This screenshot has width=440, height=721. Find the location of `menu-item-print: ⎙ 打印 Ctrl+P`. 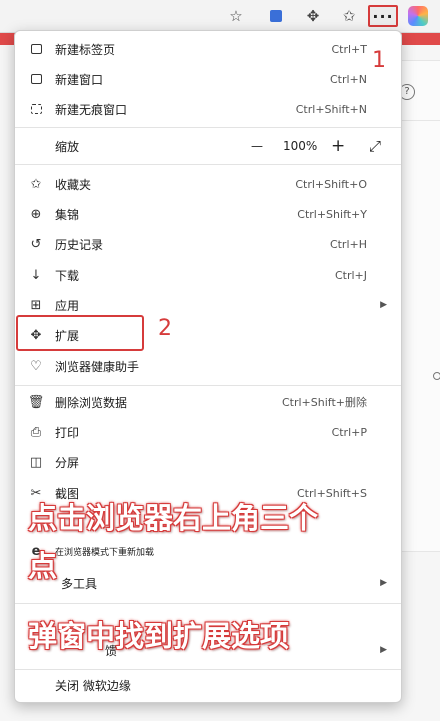

menu-item-print: ⎙ 打印 Ctrl+P is located at coordinates (208, 432).